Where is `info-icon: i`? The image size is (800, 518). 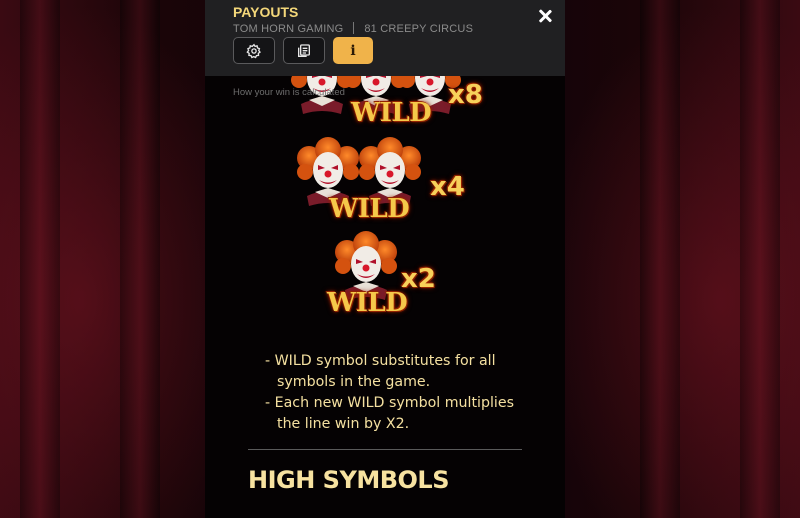 info-icon: i is located at coordinates (353, 50).